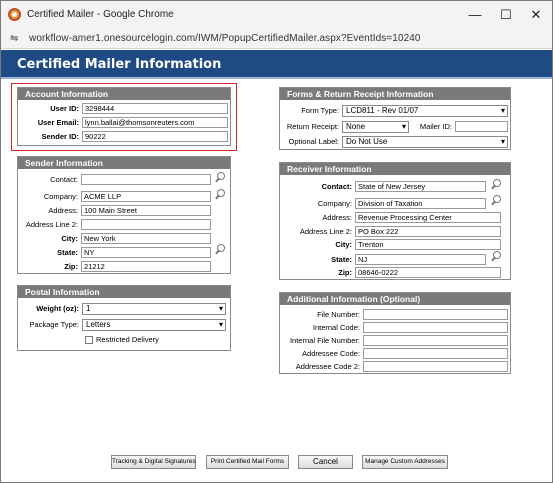 The height and width of the screenshot is (483, 553). I want to click on addressee-code2-label: Addressee Code 2:, so click(327, 366).